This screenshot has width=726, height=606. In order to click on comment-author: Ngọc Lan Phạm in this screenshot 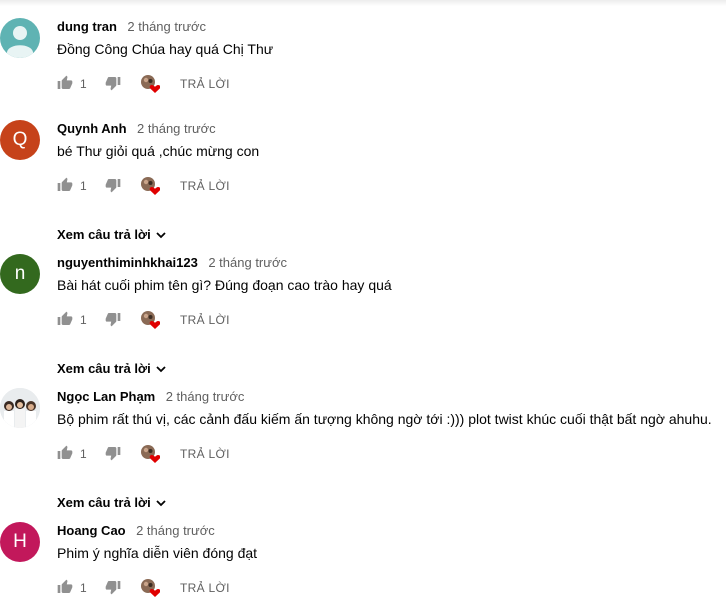, I will do `click(106, 396)`.